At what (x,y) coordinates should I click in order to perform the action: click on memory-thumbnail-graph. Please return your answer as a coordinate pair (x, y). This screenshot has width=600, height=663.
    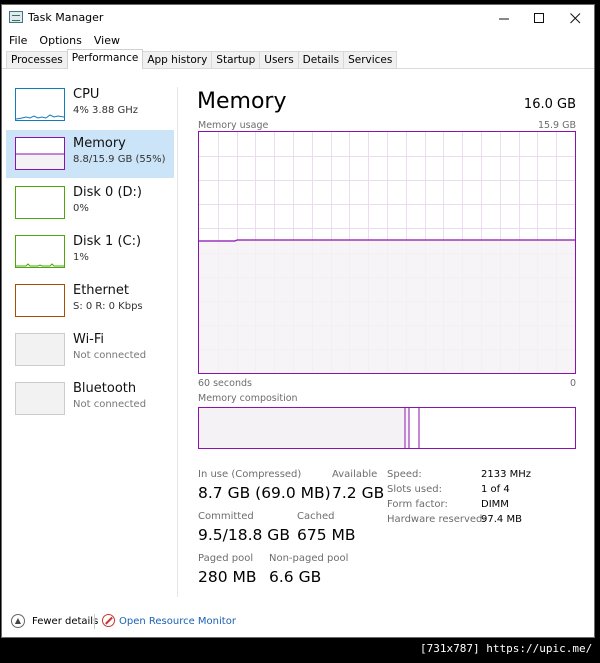
    Looking at the image, I should click on (40, 153).